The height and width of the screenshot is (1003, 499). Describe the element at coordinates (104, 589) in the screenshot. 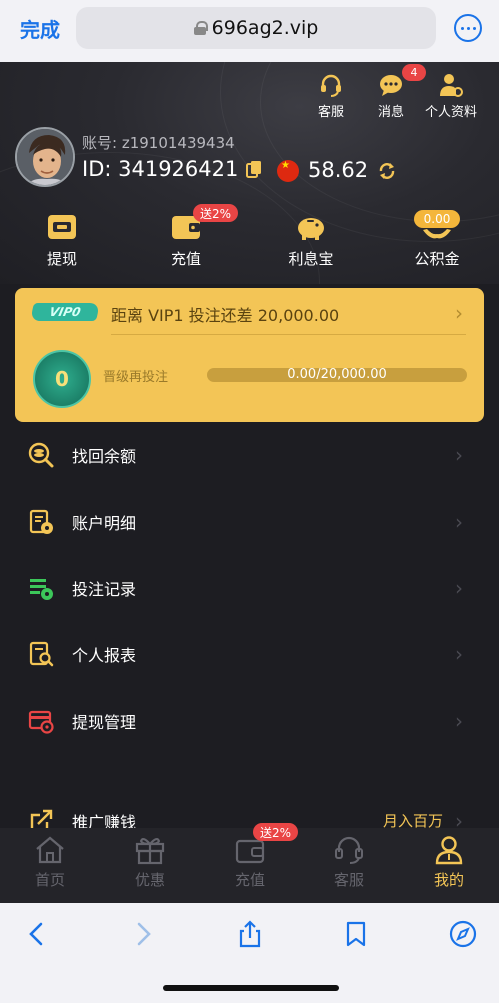

I see `menu-item-label: 投注记录` at that location.